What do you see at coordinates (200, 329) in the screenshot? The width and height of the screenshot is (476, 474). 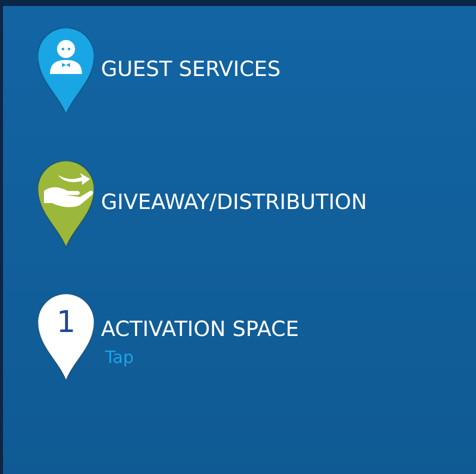 I see `legend-label: ACTIVATION SPACE` at bounding box center [200, 329].